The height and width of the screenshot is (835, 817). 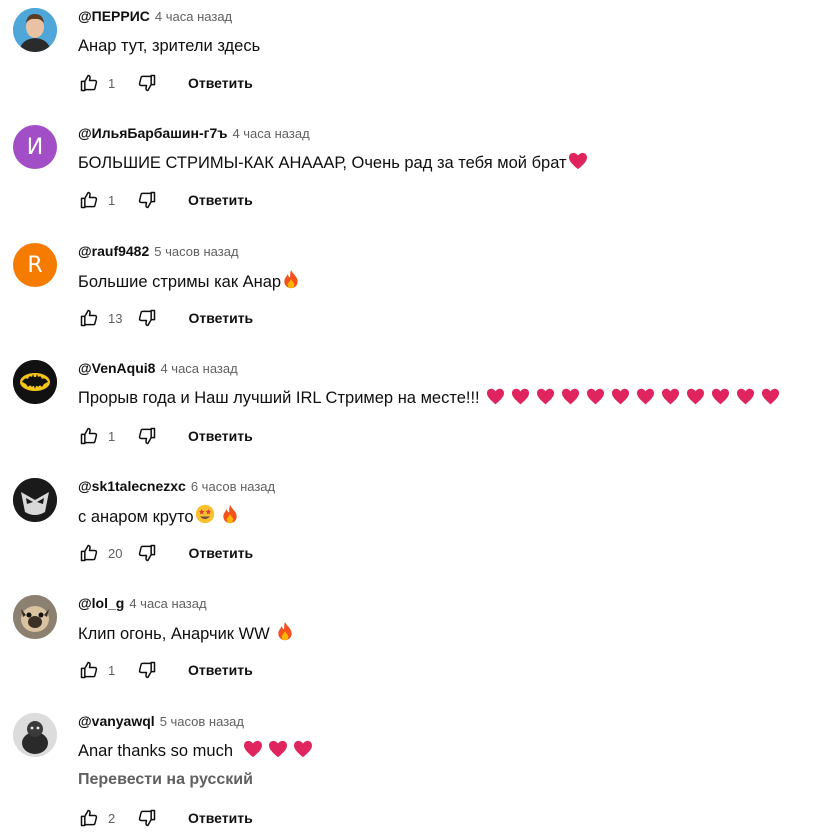 I want to click on avatar-photo-icon, so click(x=35, y=30).